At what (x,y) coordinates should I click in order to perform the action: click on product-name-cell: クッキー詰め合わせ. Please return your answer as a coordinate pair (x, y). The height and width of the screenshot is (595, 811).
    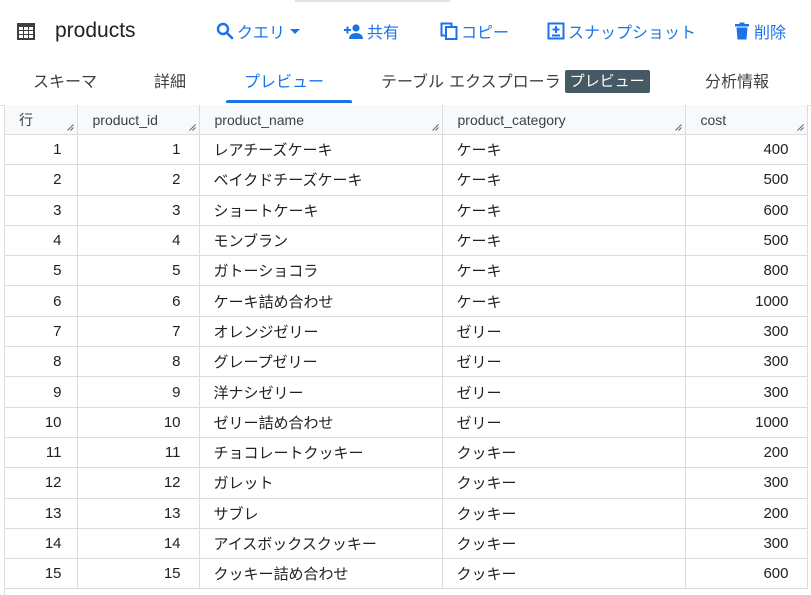
    Looking at the image, I should click on (321, 574).